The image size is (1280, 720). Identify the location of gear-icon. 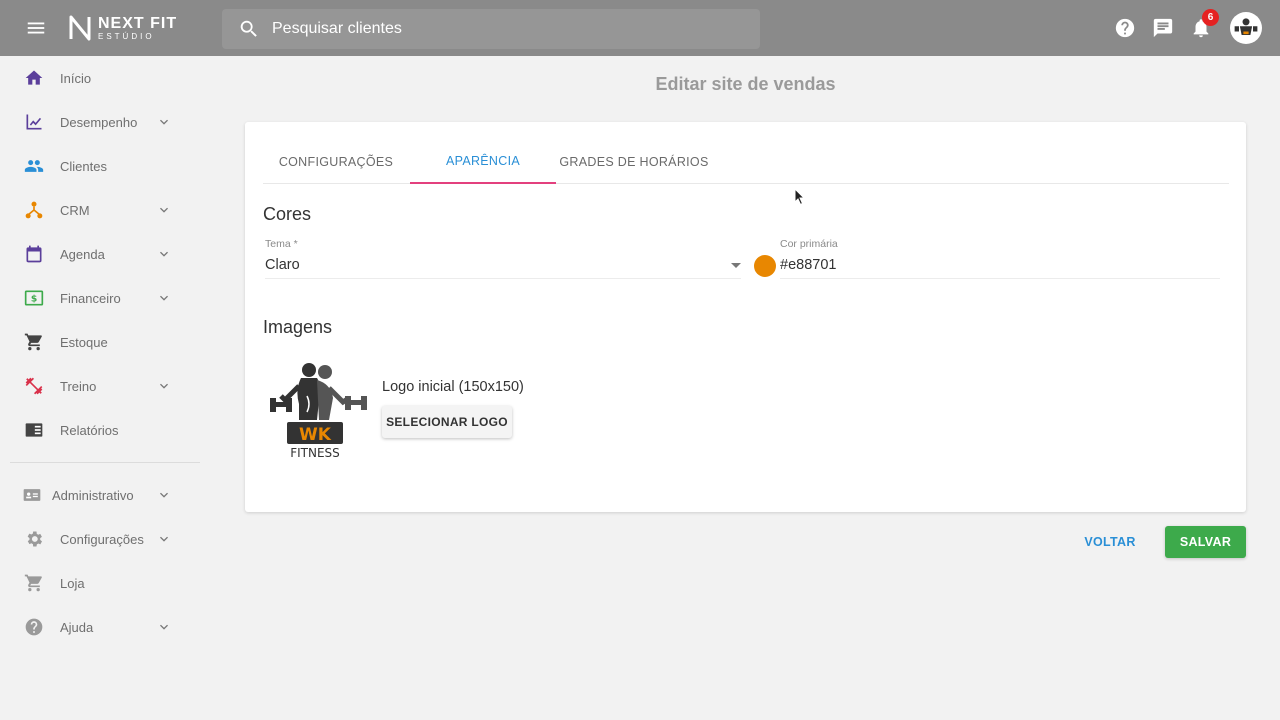
(34, 539).